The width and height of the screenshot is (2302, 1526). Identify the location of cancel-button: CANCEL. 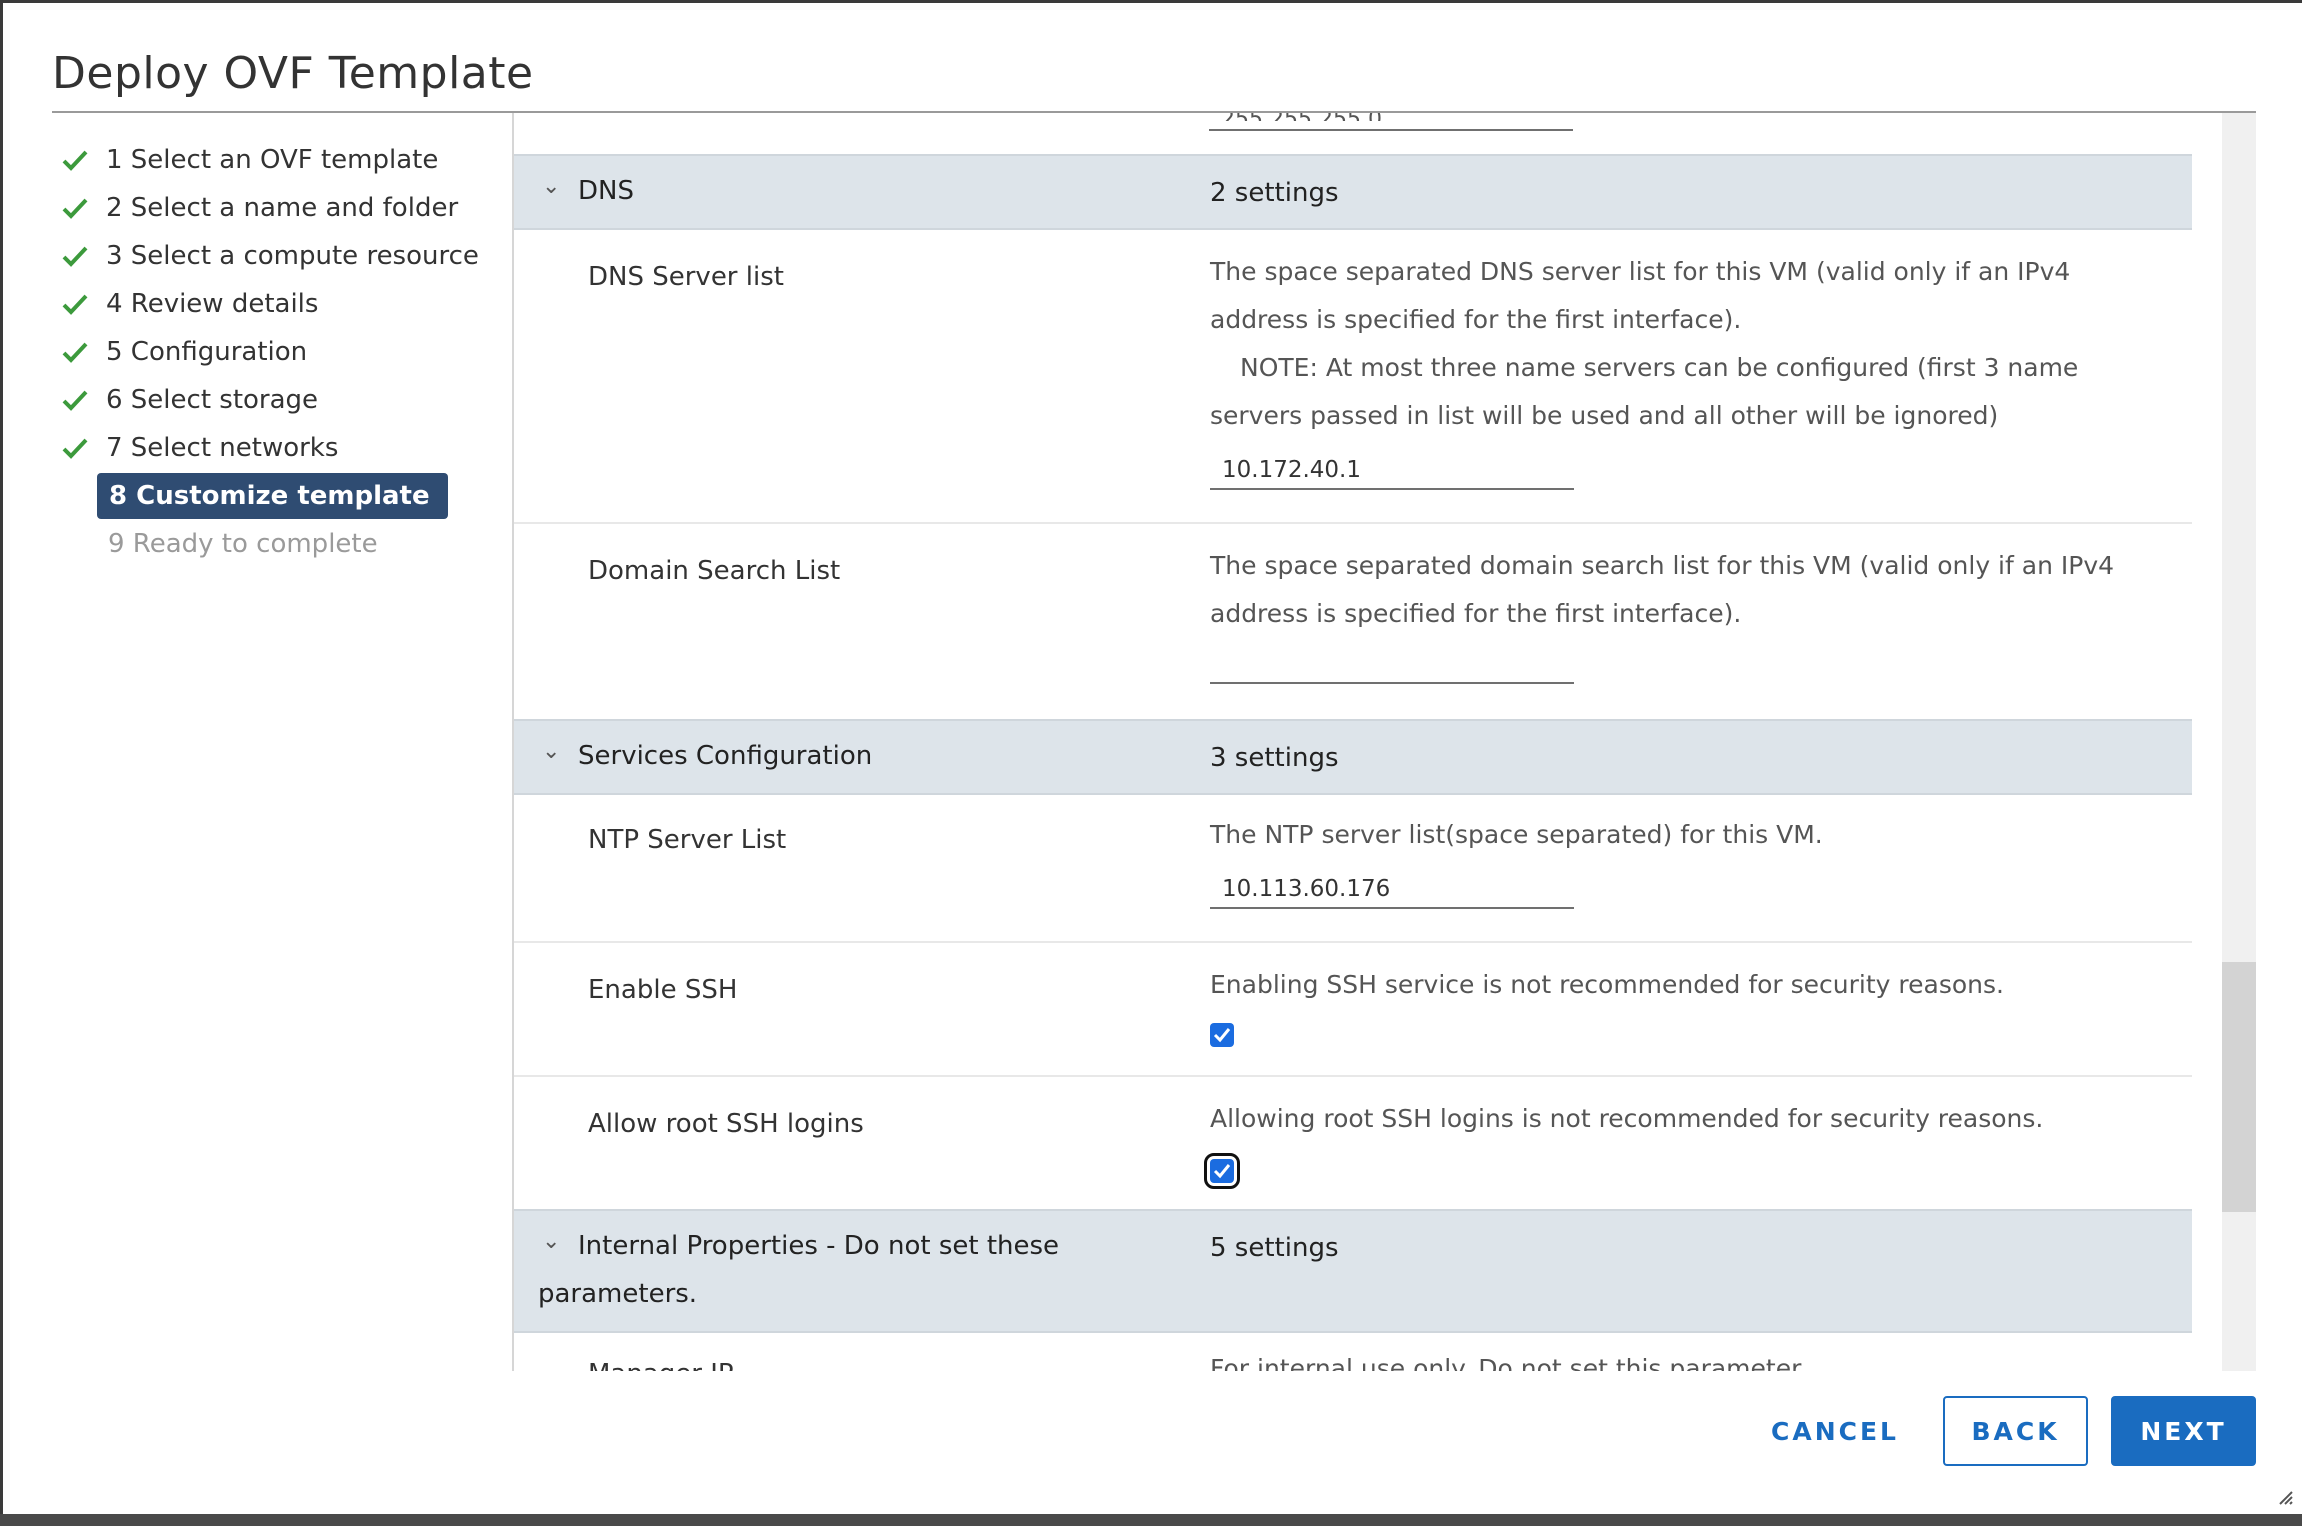
(1835, 1431).